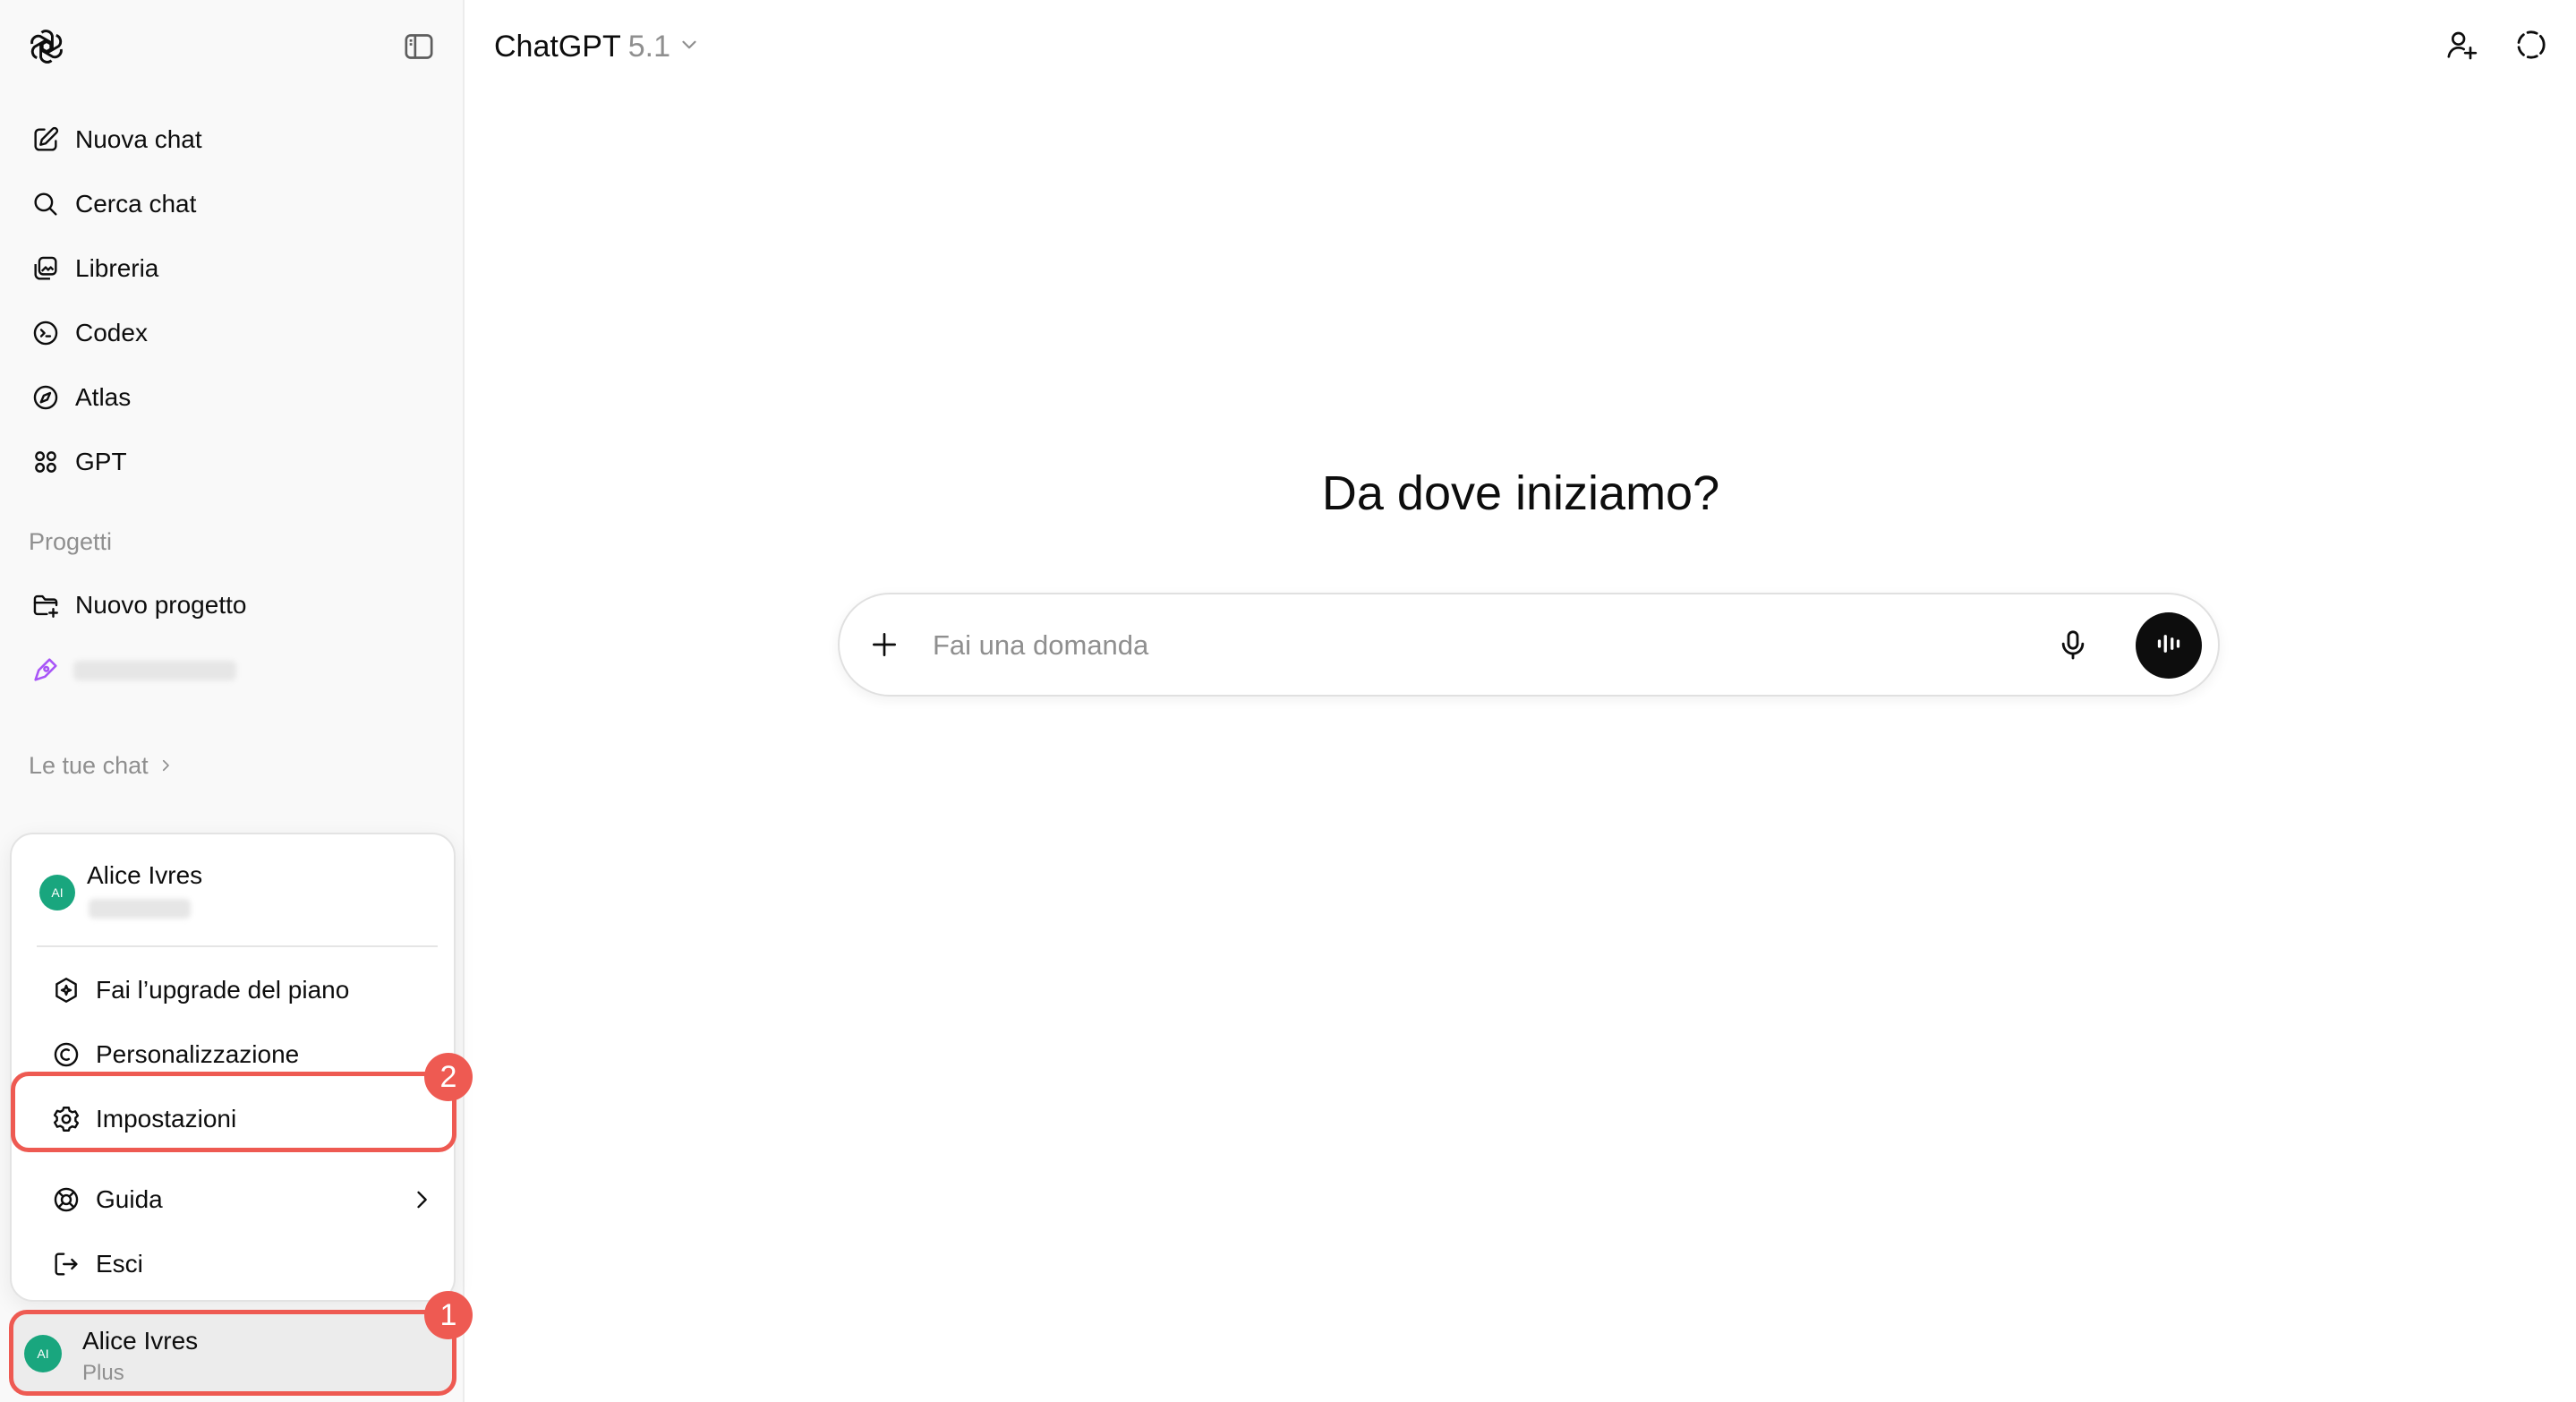  Describe the element at coordinates (101, 461) in the screenshot. I see `sidebar-item-label: GPT` at that location.